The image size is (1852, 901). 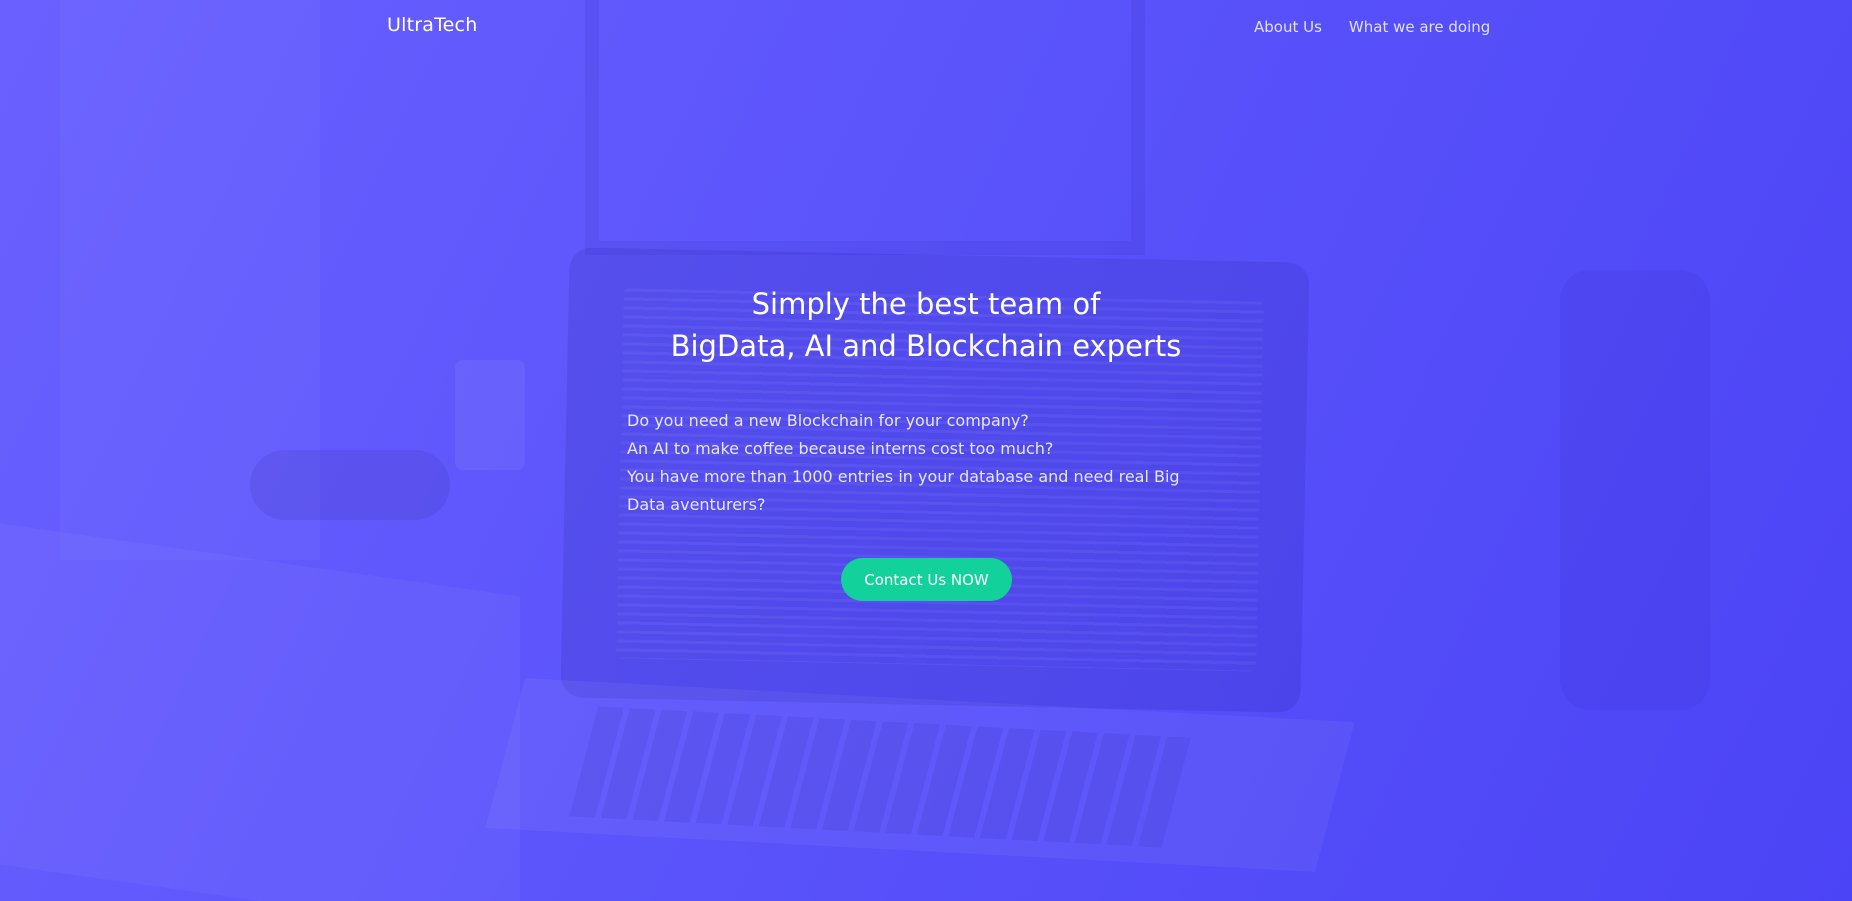 What do you see at coordinates (1419, 27) in the screenshot?
I see `nav-link-what-we-are-doing: What we are doing` at bounding box center [1419, 27].